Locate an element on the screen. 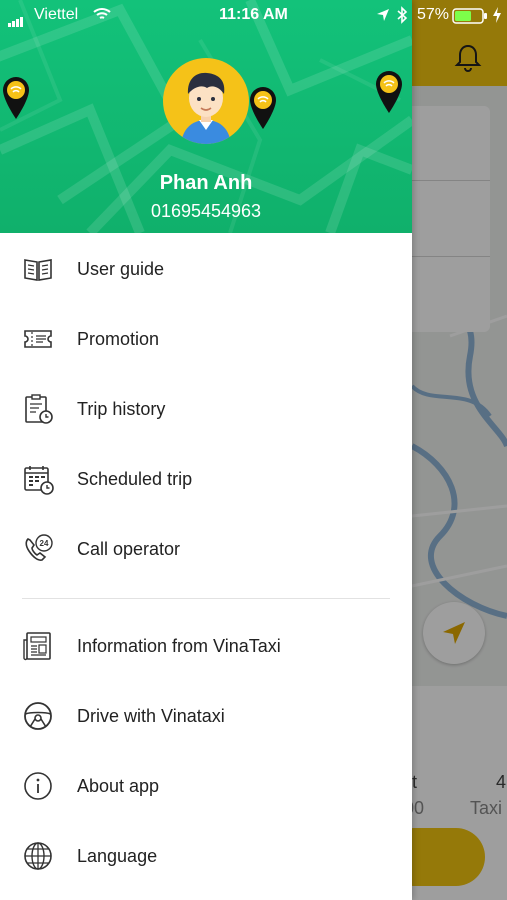  ticket-icon is located at coordinates (38, 339).